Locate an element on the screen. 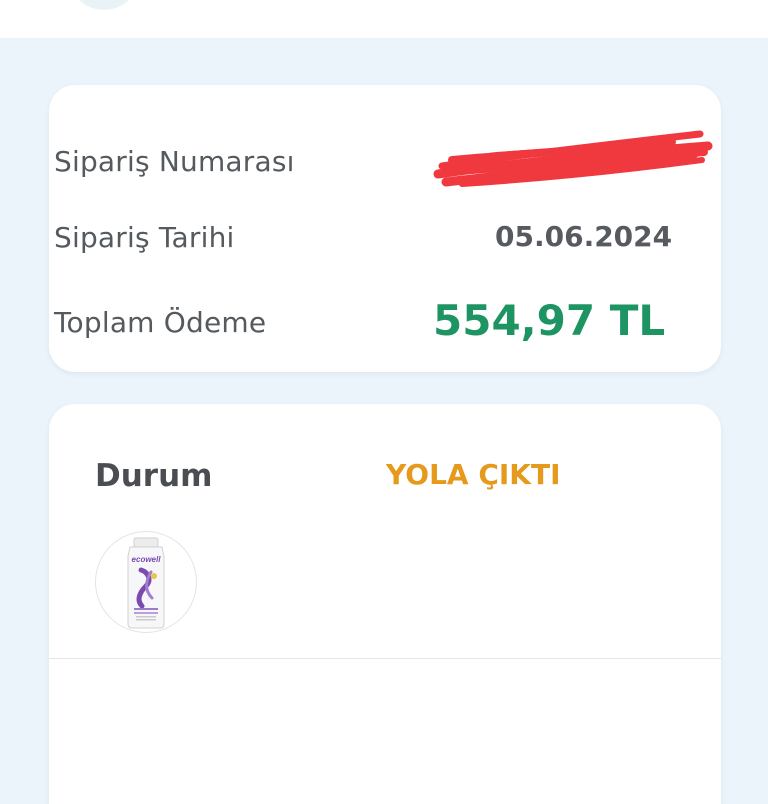  order-number-label: Sipariş Numarası is located at coordinates (174, 161).